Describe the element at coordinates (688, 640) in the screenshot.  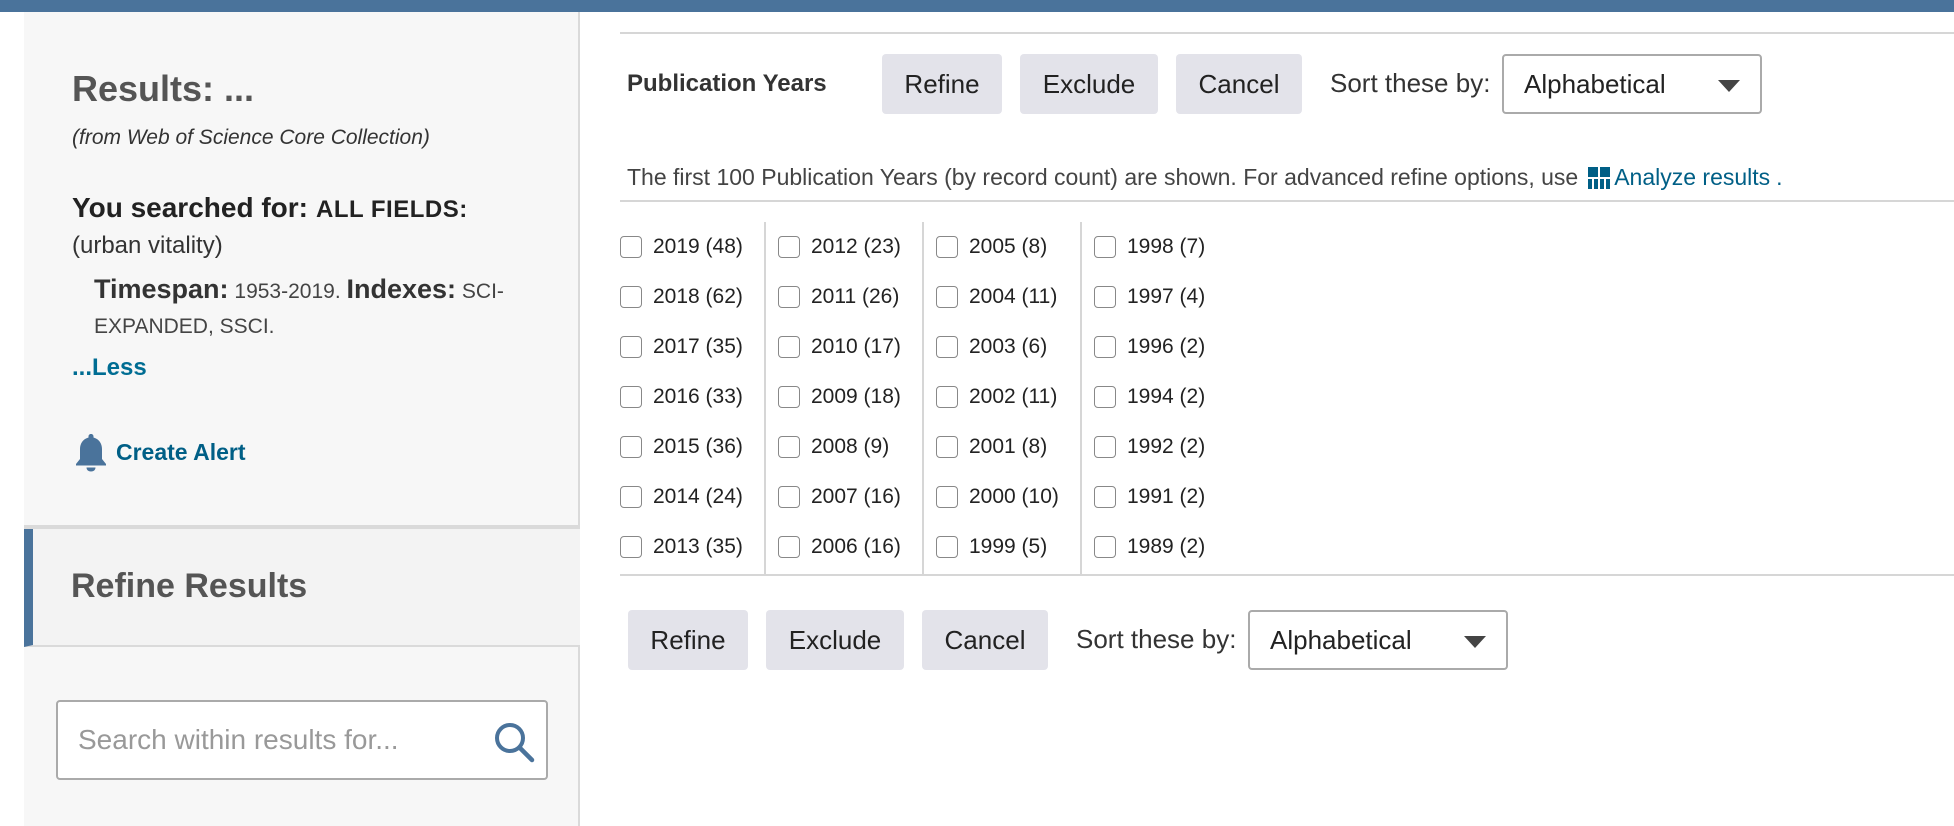
I see `refine-button-bottom: Refine` at that location.